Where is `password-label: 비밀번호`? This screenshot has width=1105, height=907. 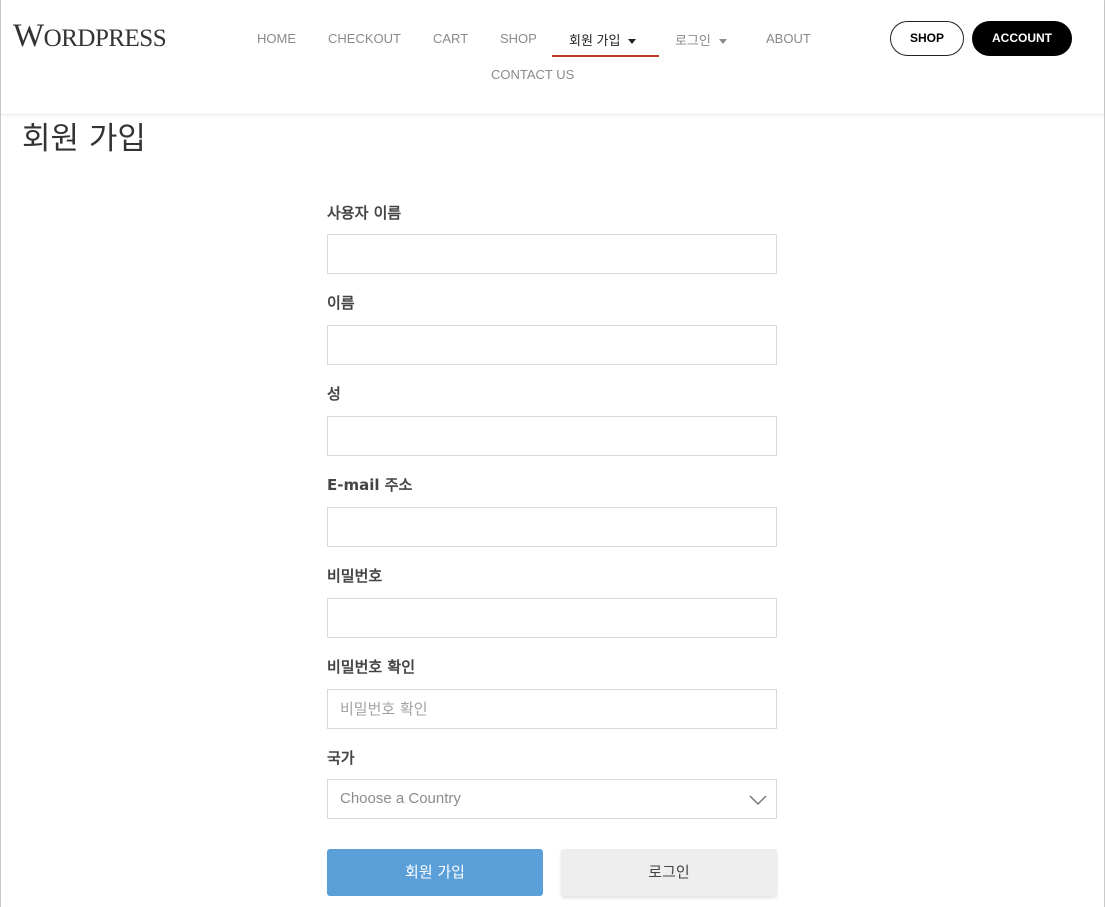
password-label: 비밀번호 is located at coordinates (355, 576).